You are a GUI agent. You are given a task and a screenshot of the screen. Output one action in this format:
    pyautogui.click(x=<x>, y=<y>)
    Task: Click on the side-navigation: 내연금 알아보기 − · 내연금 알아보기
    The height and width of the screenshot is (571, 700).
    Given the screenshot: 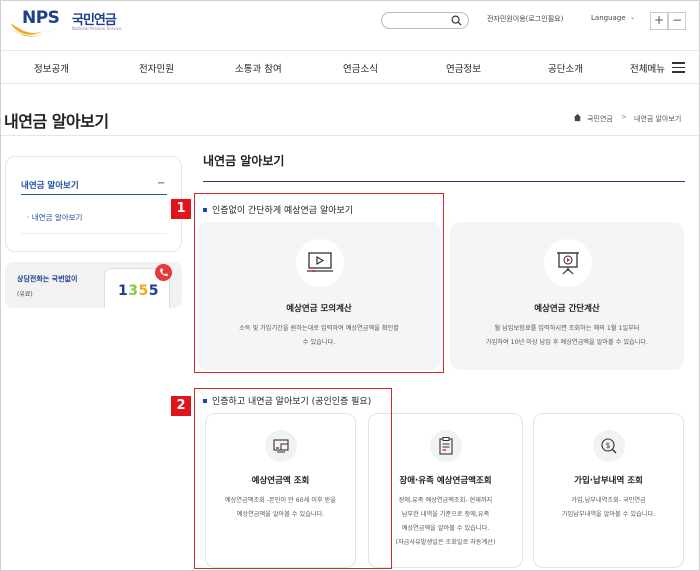 What is the action you would take?
    pyautogui.click(x=93, y=204)
    